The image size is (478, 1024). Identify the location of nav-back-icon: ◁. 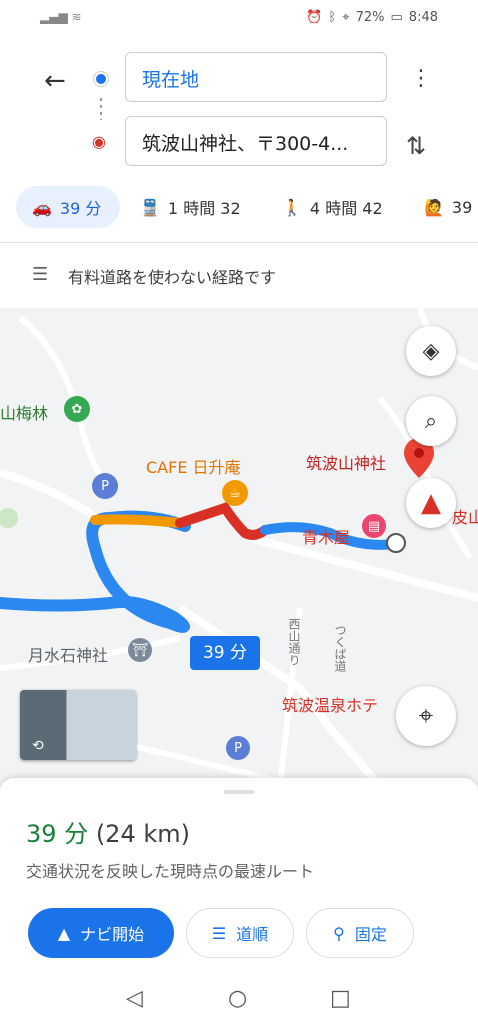
(134, 998).